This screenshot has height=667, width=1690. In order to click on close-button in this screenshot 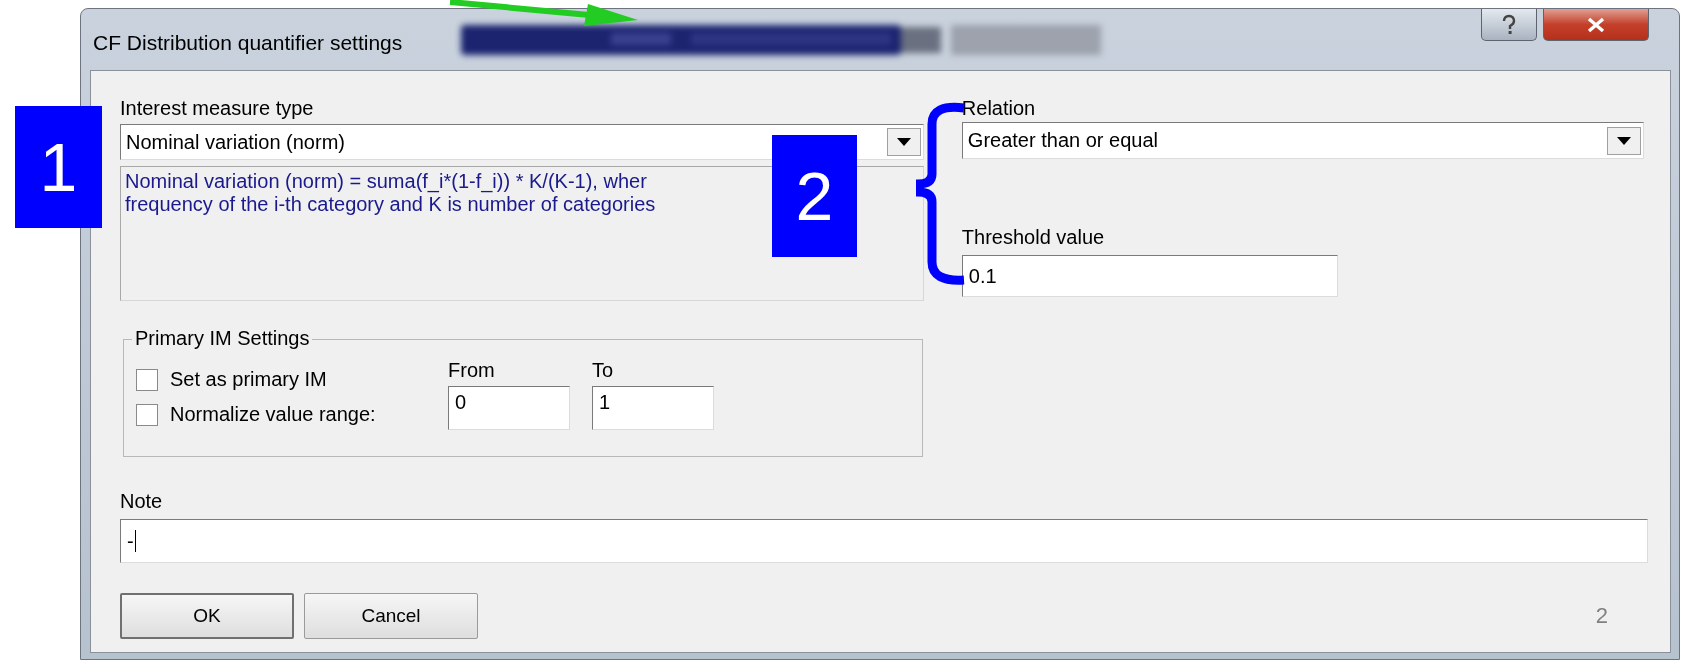, I will do `click(1596, 25)`.